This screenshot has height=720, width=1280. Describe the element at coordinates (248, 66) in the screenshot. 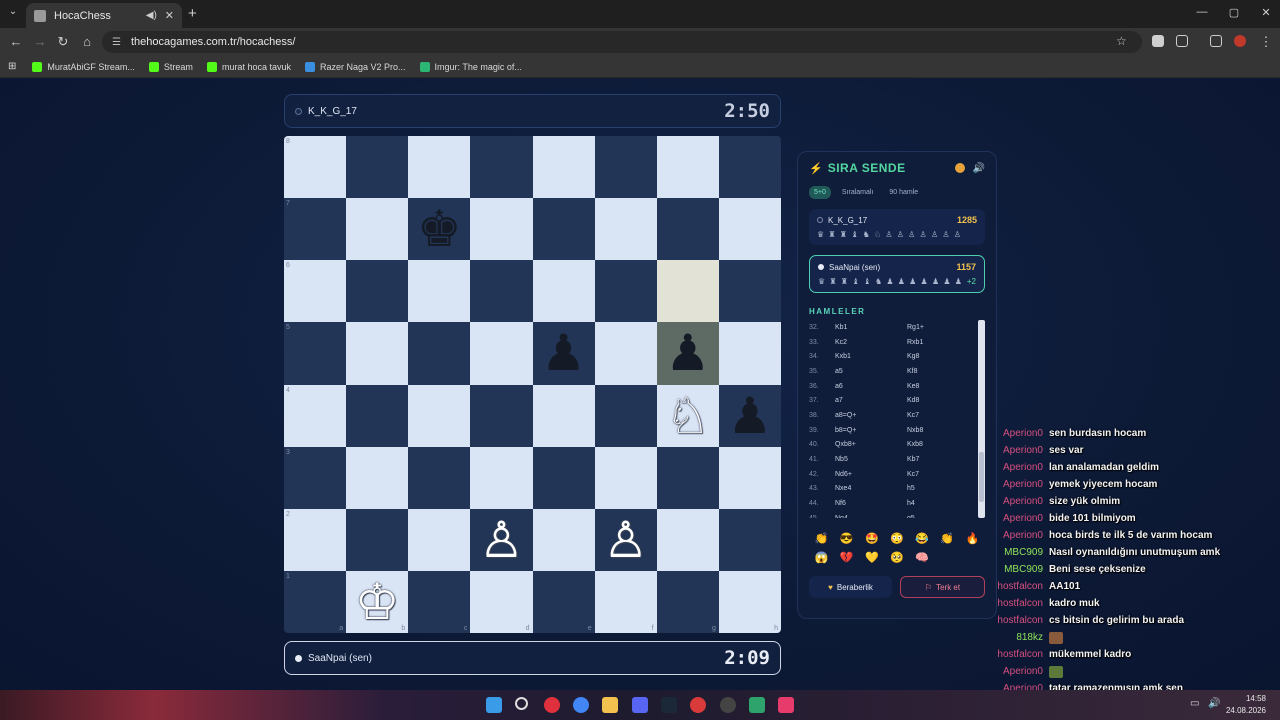

I see `bookmark-item: murat hoca tavuk` at that location.